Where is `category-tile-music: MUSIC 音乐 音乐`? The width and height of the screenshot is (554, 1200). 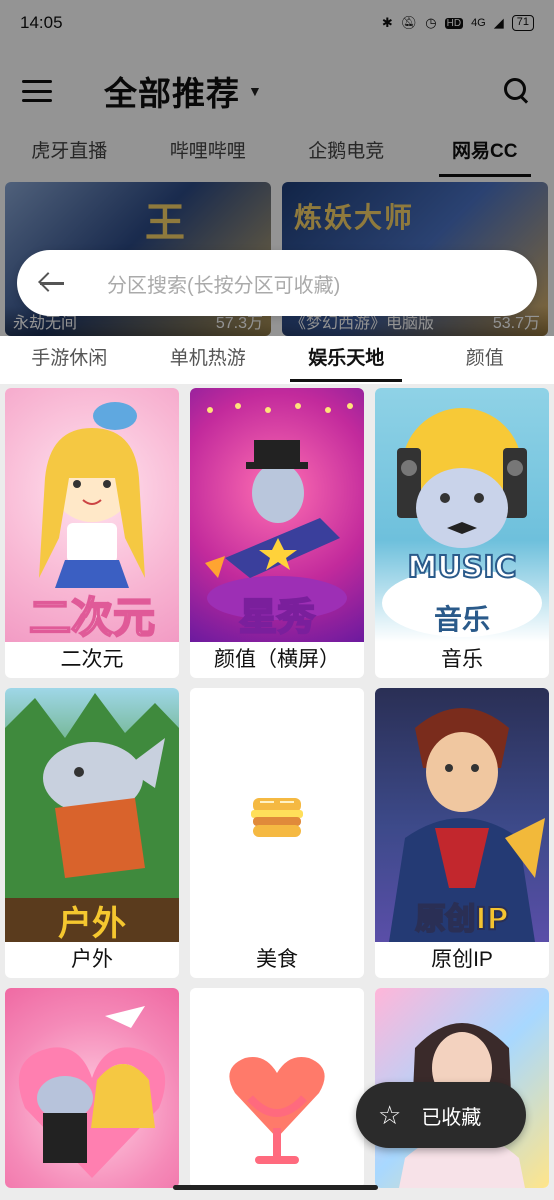 category-tile-music: MUSIC 音乐 音乐 is located at coordinates (462, 533).